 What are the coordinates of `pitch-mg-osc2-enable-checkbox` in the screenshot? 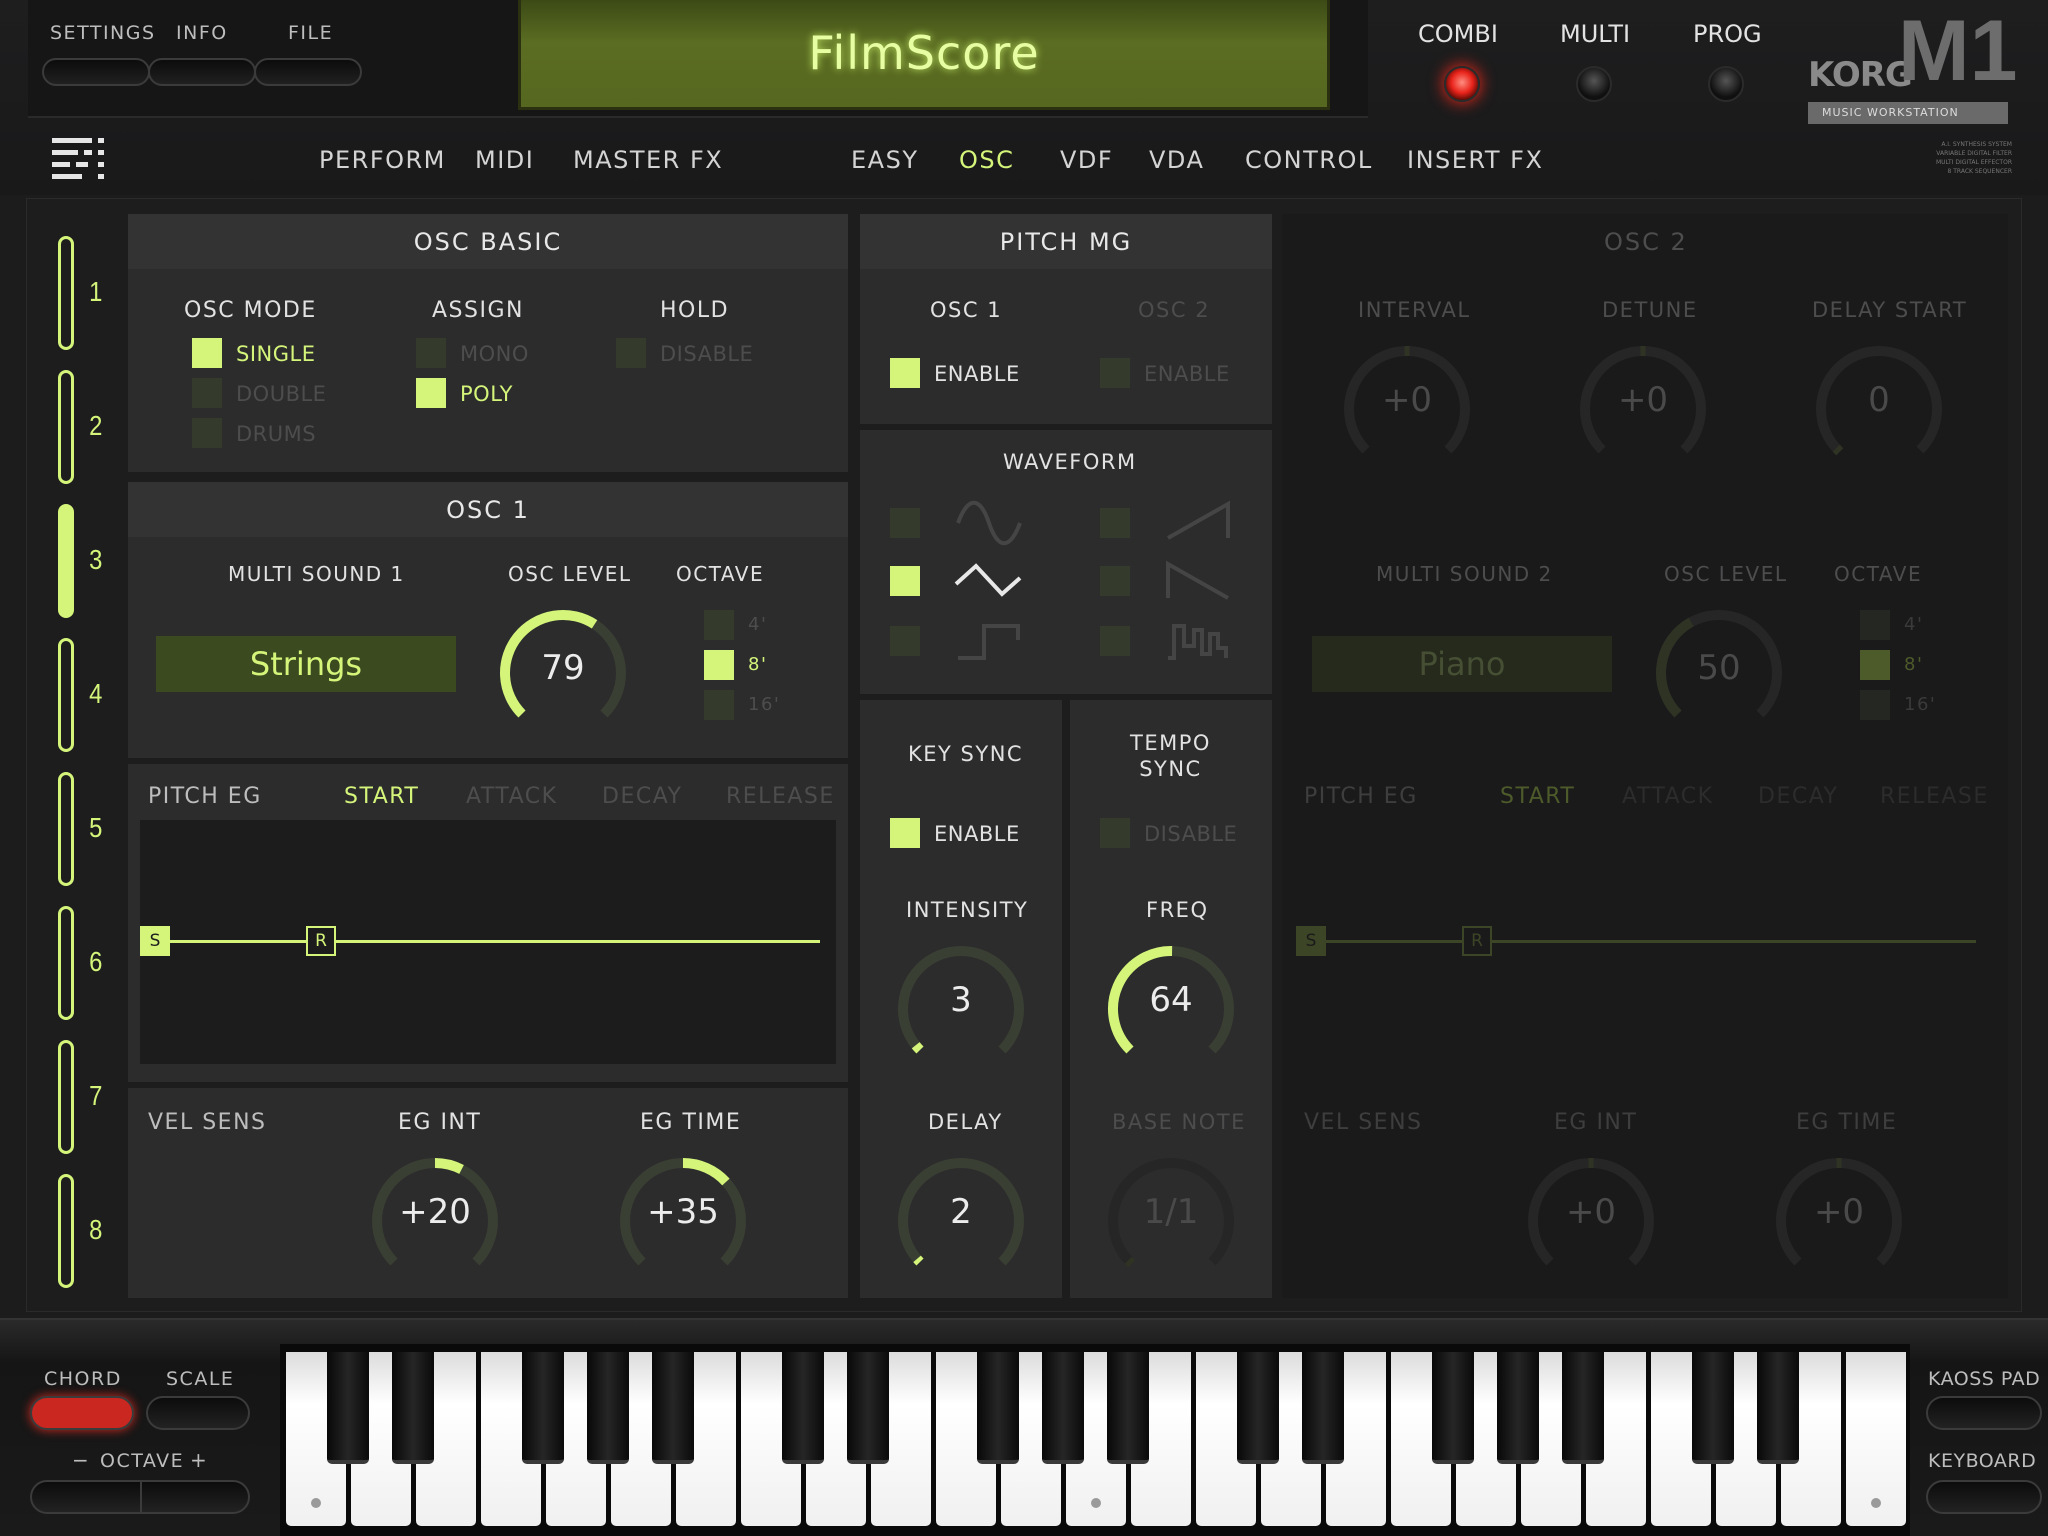 It's located at (1115, 373).